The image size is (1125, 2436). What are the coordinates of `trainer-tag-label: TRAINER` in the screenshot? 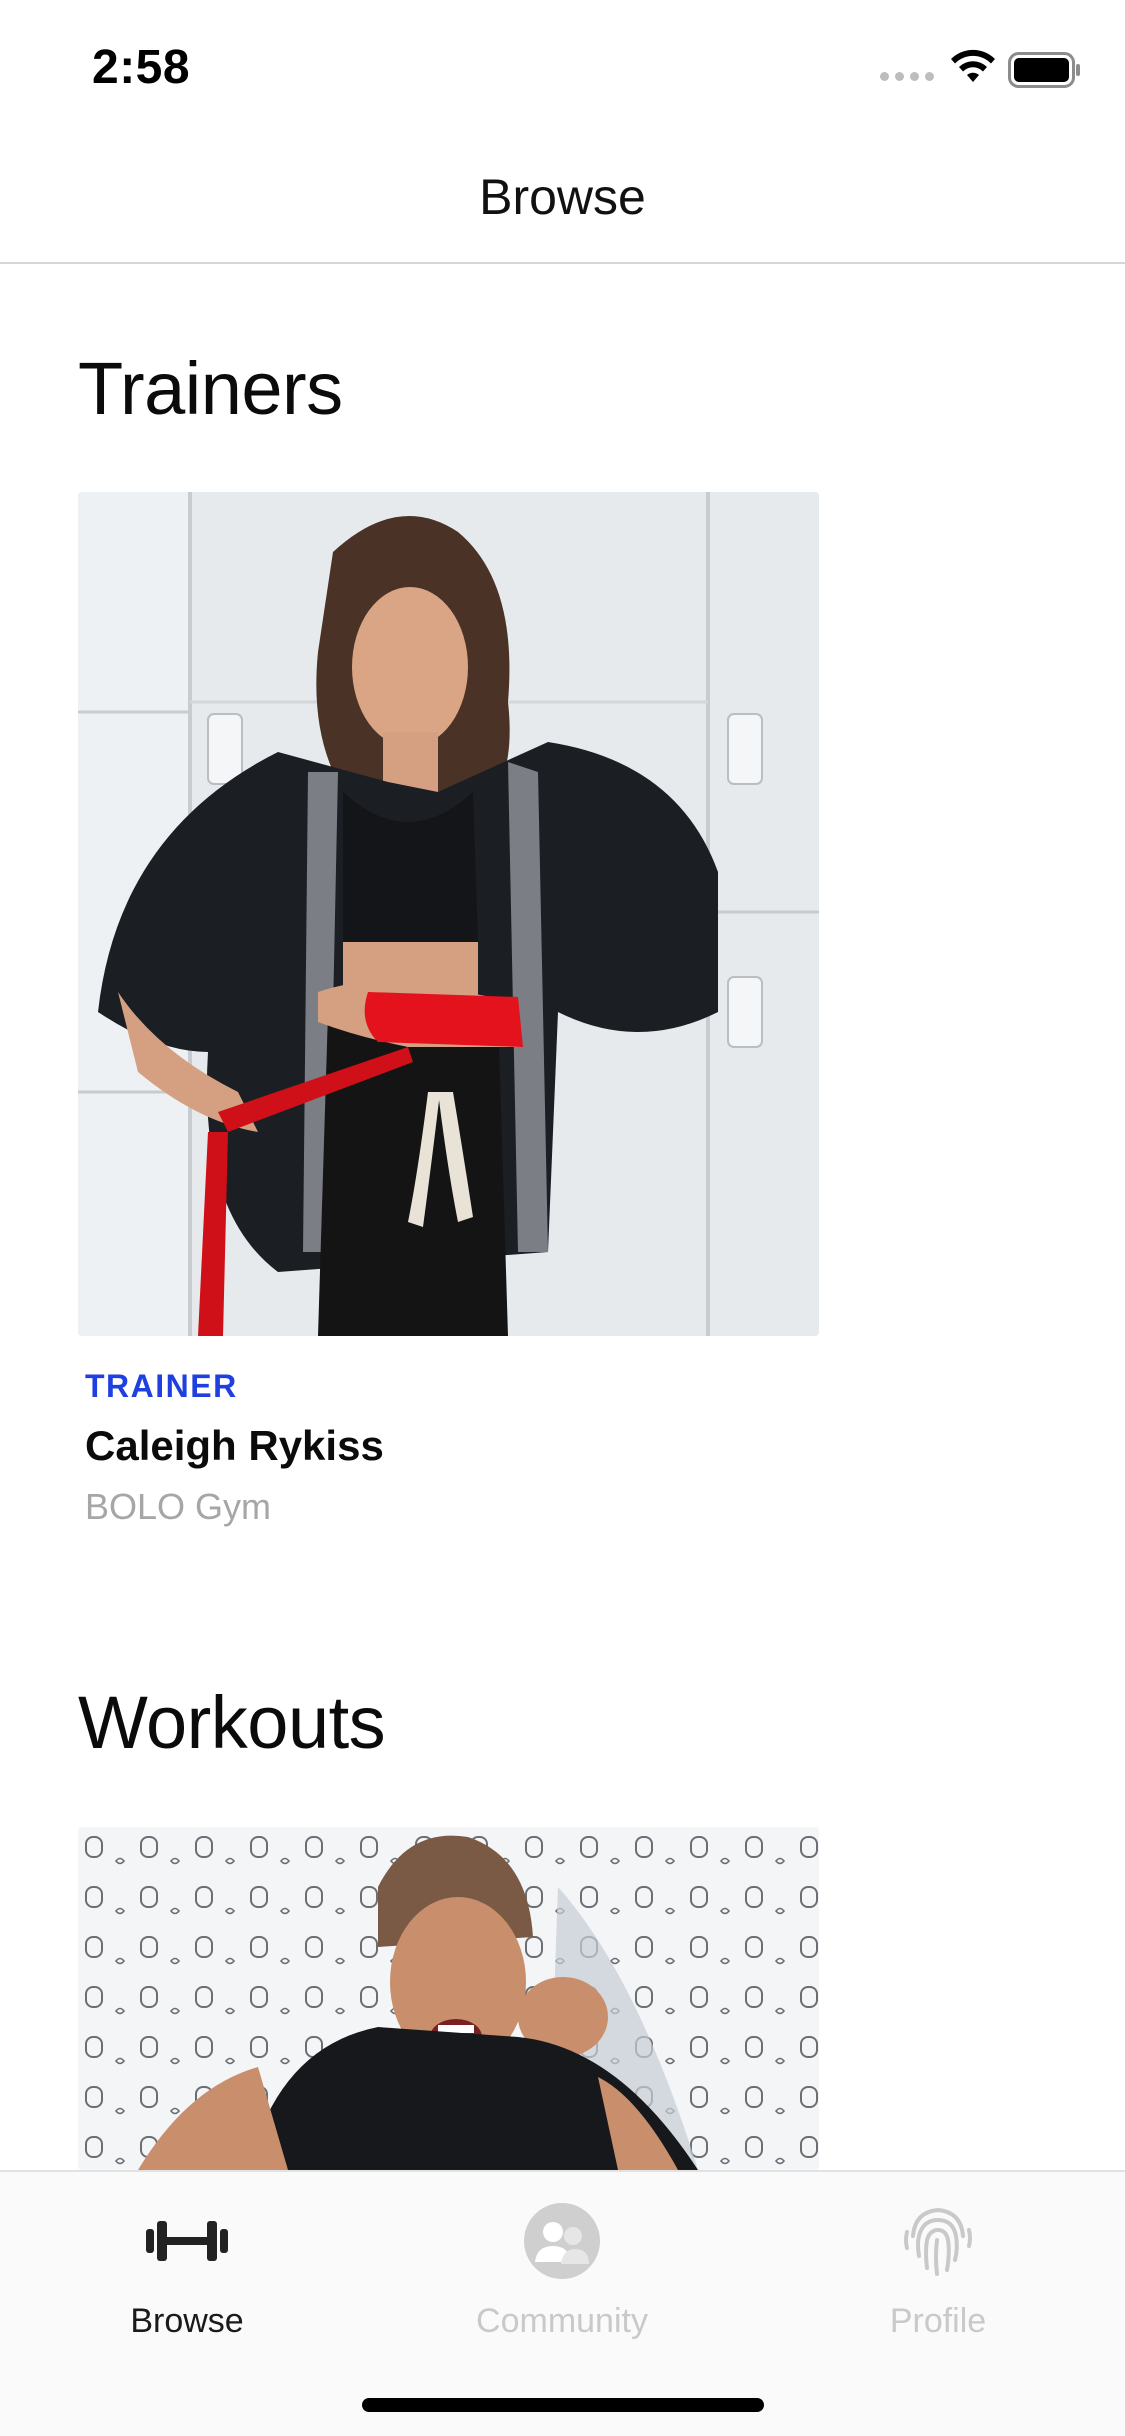 It's located at (161, 1386).